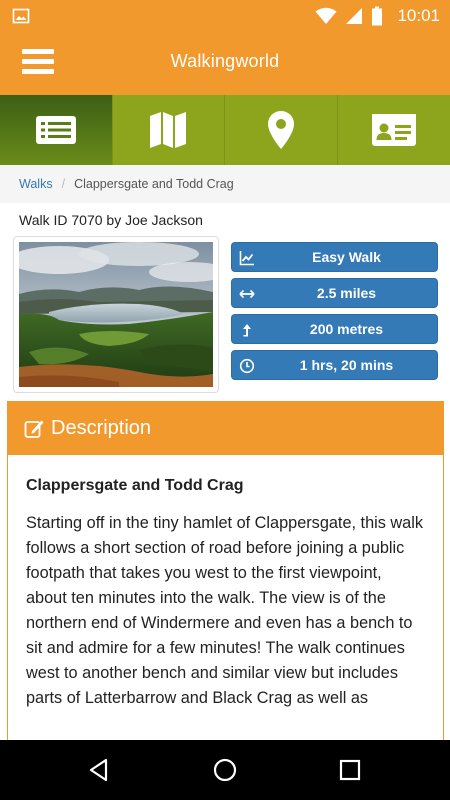 The height and width of the screenshot is (800, 450). I want to click on distance-badge: 2.5 miles, so click(334, 293).